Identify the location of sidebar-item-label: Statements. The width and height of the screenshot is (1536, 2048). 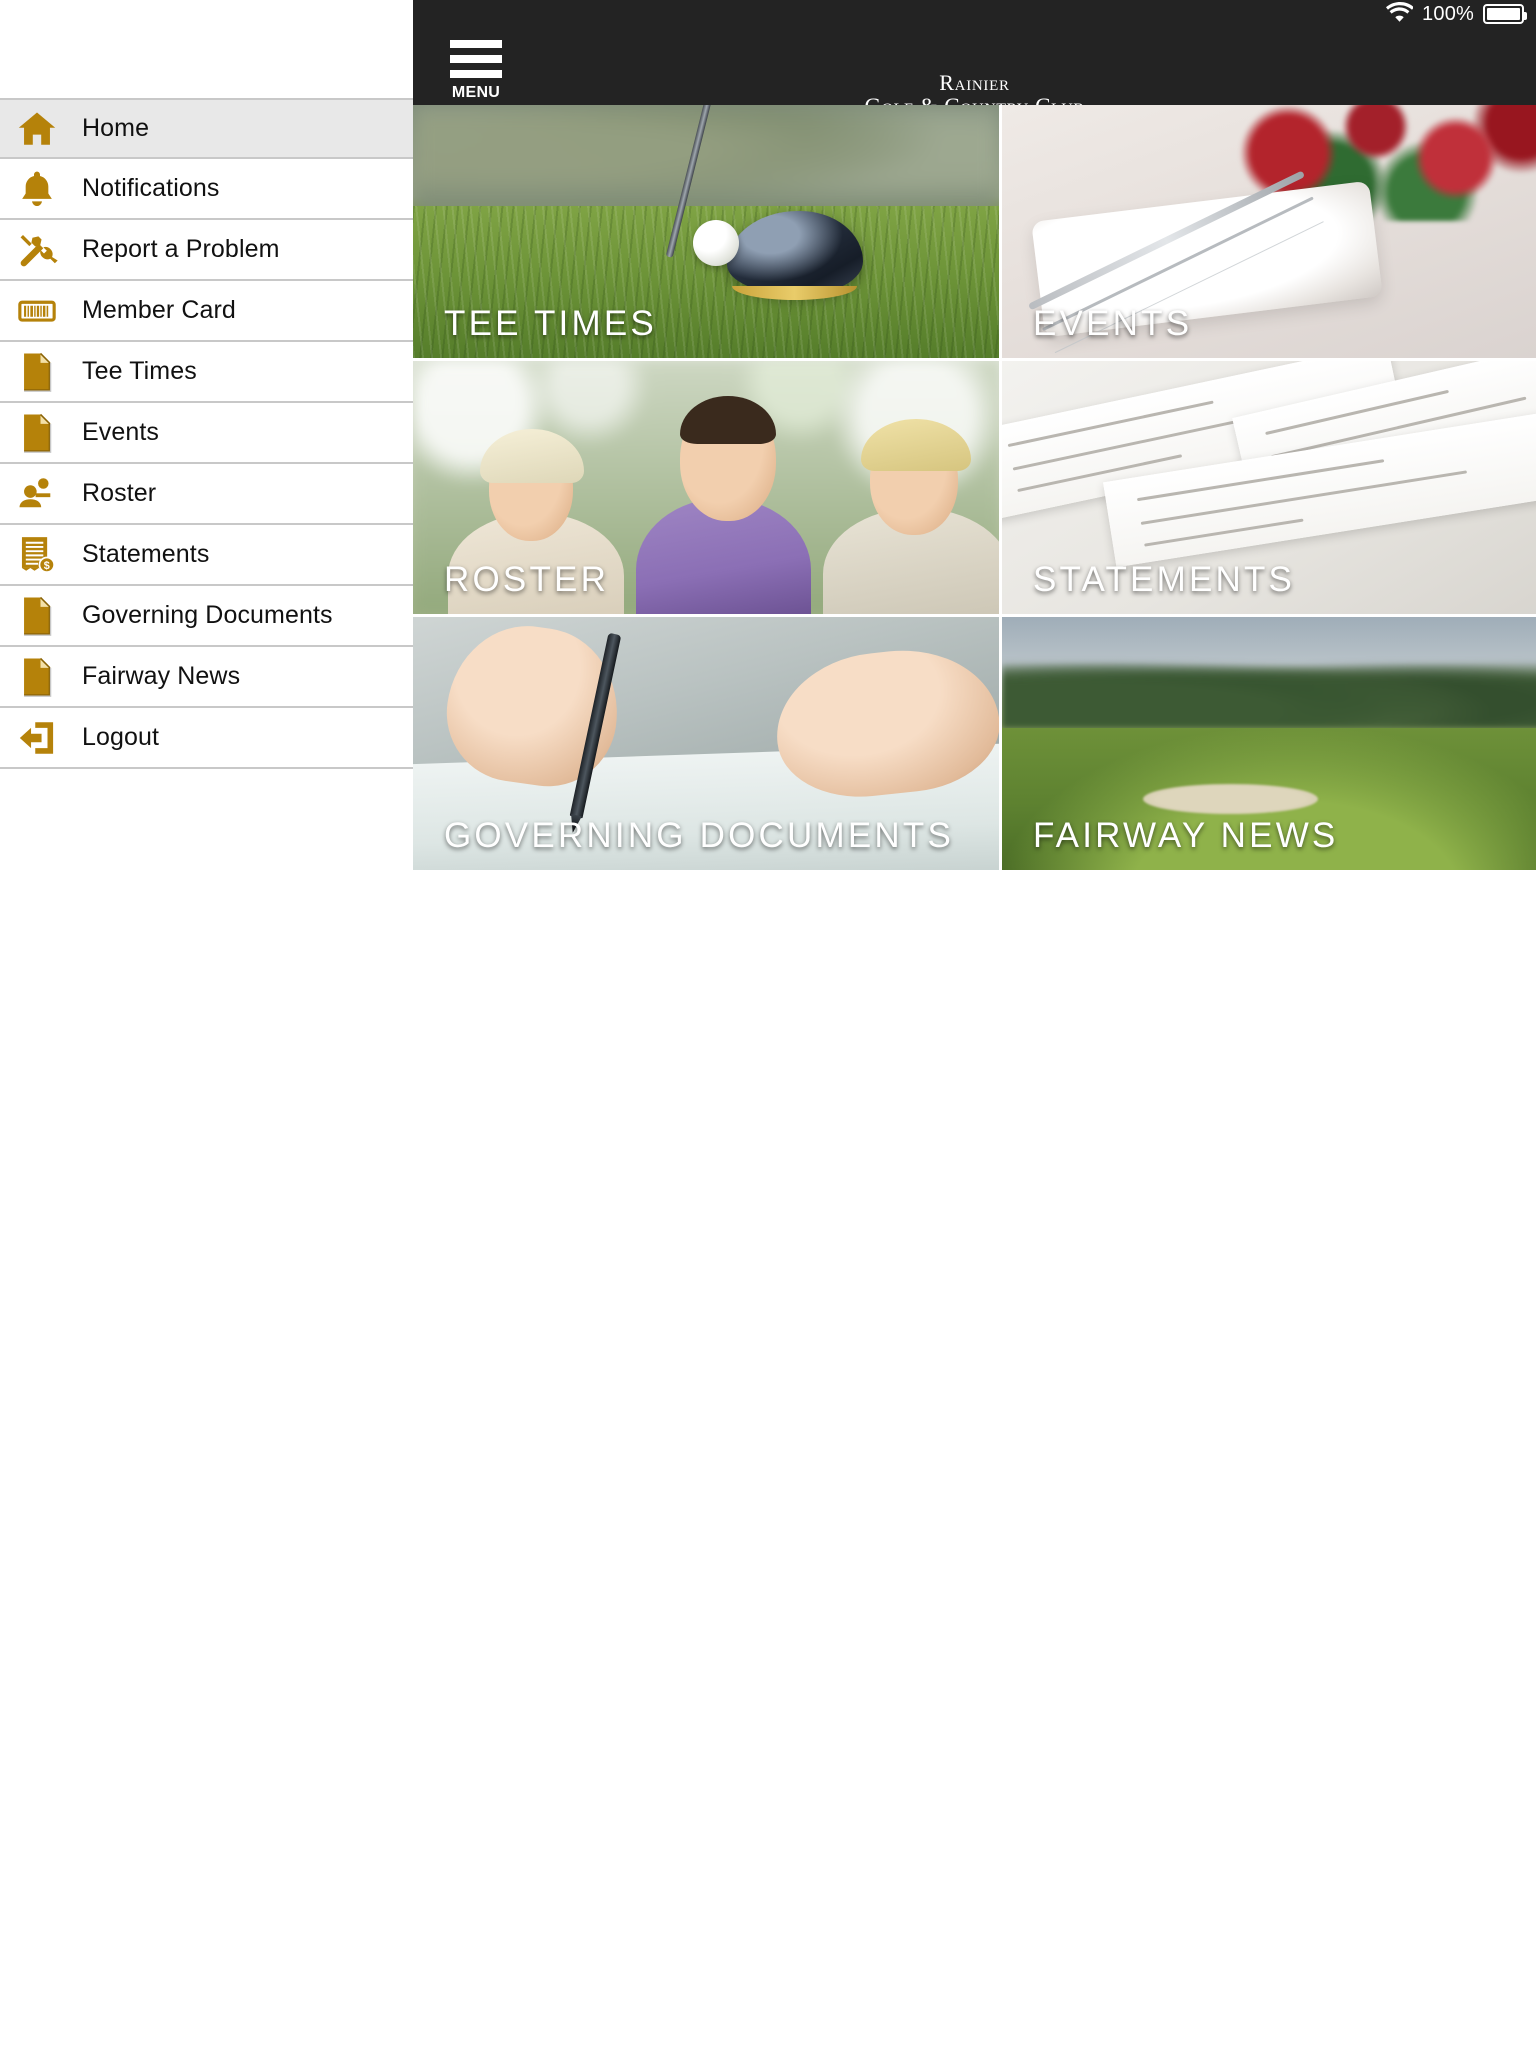
(146, 554).